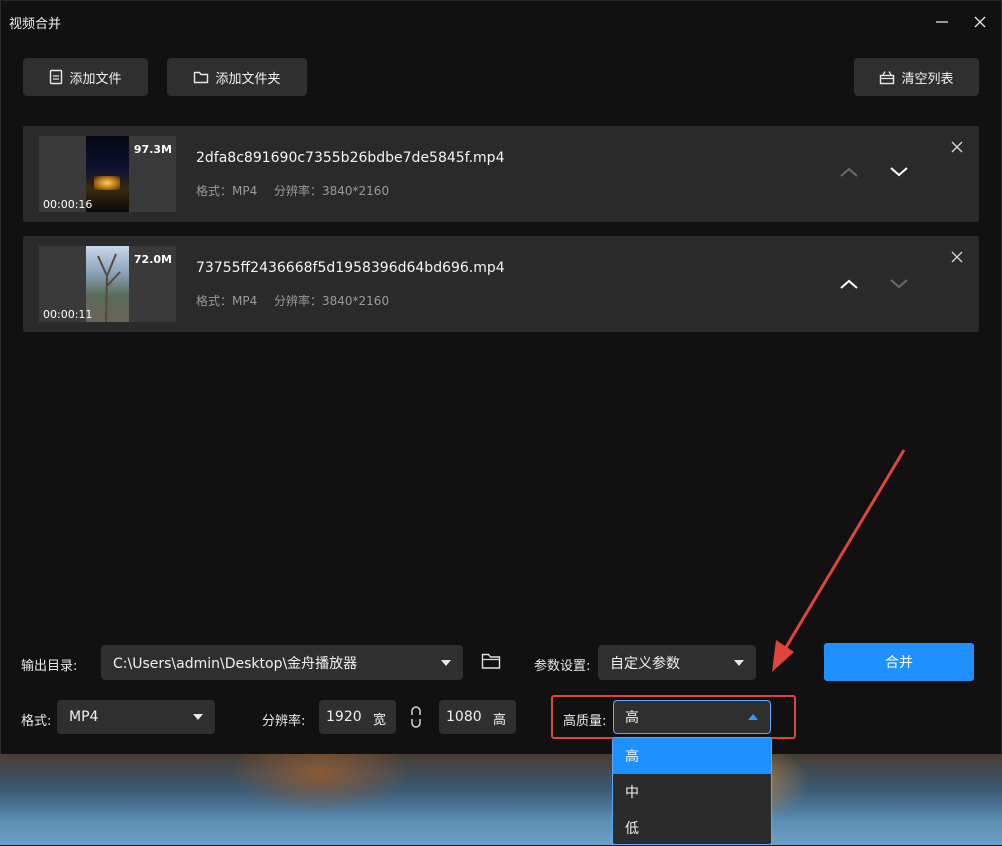  What do you see at coordinates (380, 720) in the screenshot?
I see `width-unit: 宽` at bounding box center [380, 720].